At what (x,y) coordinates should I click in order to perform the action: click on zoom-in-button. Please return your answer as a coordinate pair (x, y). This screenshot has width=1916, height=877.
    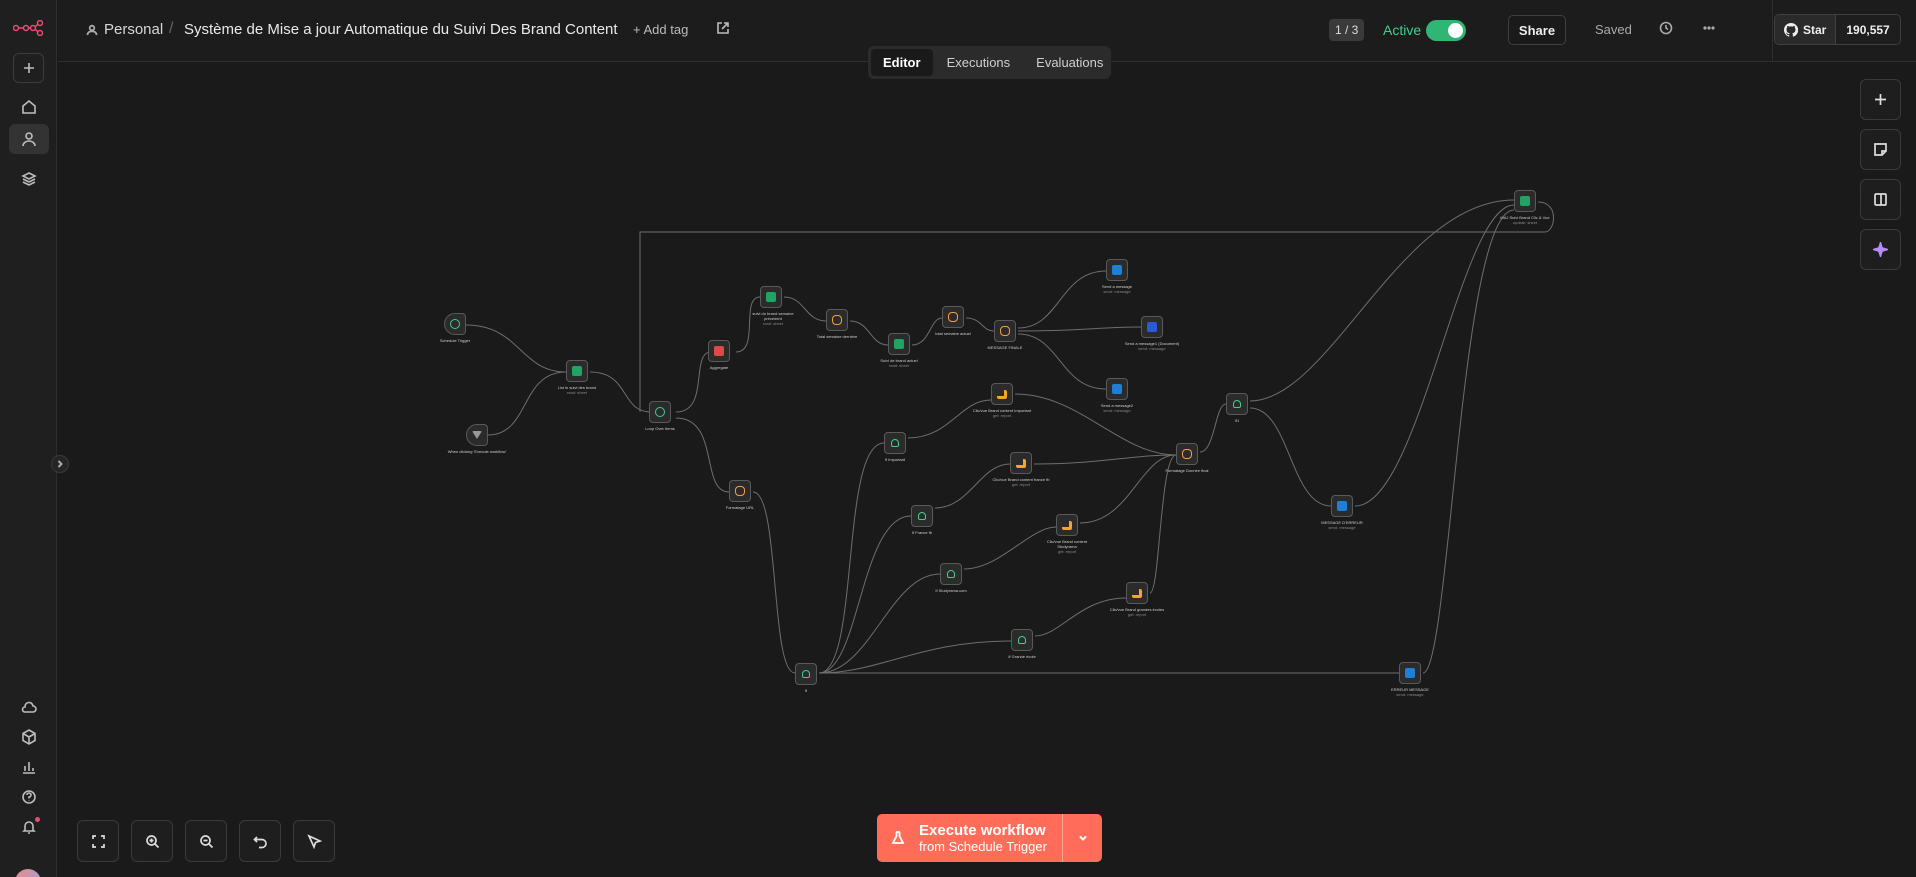
    Looking at the image, I should click on (152, 841).